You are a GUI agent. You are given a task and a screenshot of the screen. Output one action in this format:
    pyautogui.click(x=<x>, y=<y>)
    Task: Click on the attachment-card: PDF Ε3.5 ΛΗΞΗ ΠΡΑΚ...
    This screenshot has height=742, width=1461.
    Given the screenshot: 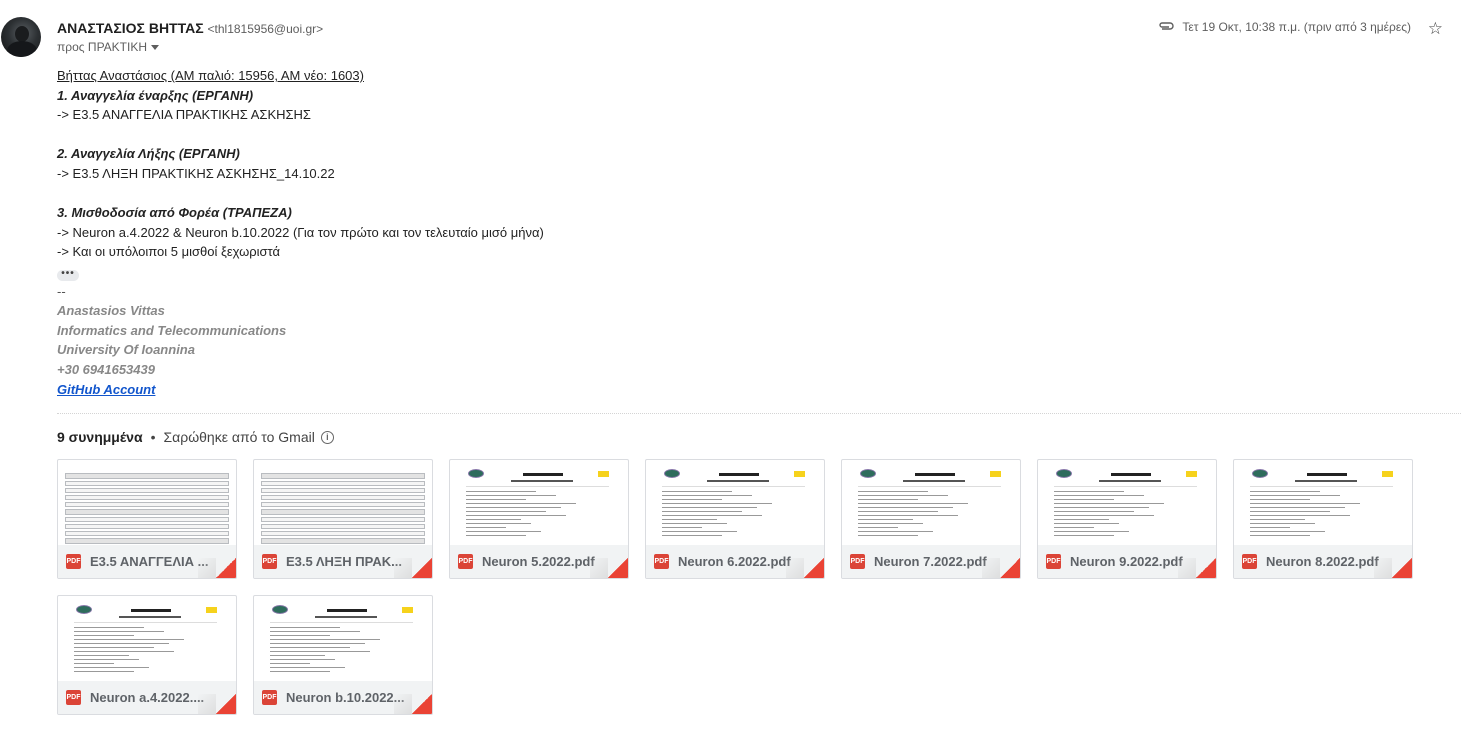 What is the action you would take?
    pyautogui.click(x=343, y=519)
    